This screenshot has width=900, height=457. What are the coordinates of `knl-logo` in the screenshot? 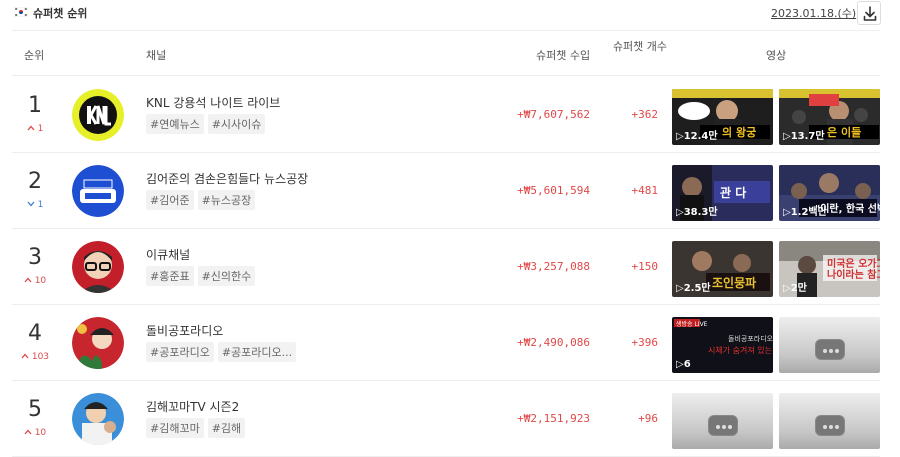 It's located at (98, 115).